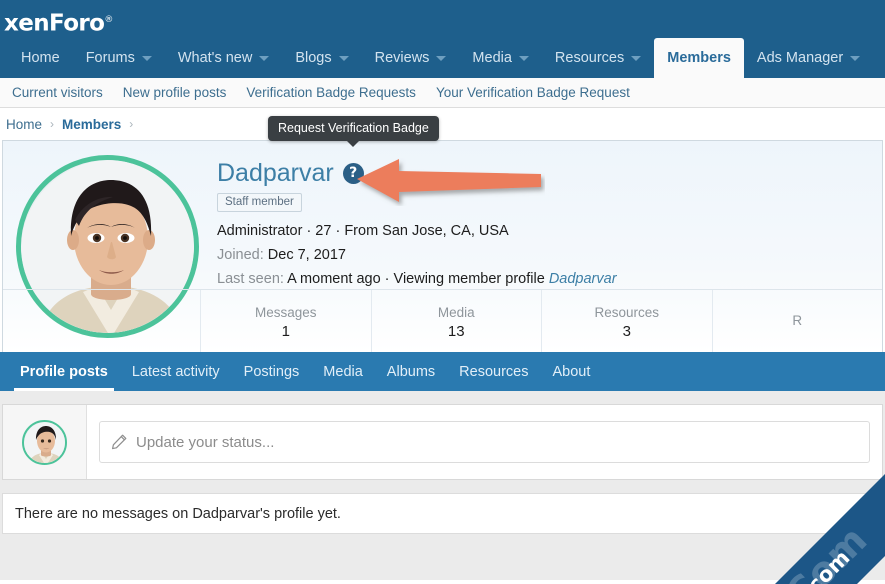  What do you see at coordinates (175, 92) in the screenshot?
I see `subnav-item-new-profile-posts: New profile posts` at bounding box center [175, 92].